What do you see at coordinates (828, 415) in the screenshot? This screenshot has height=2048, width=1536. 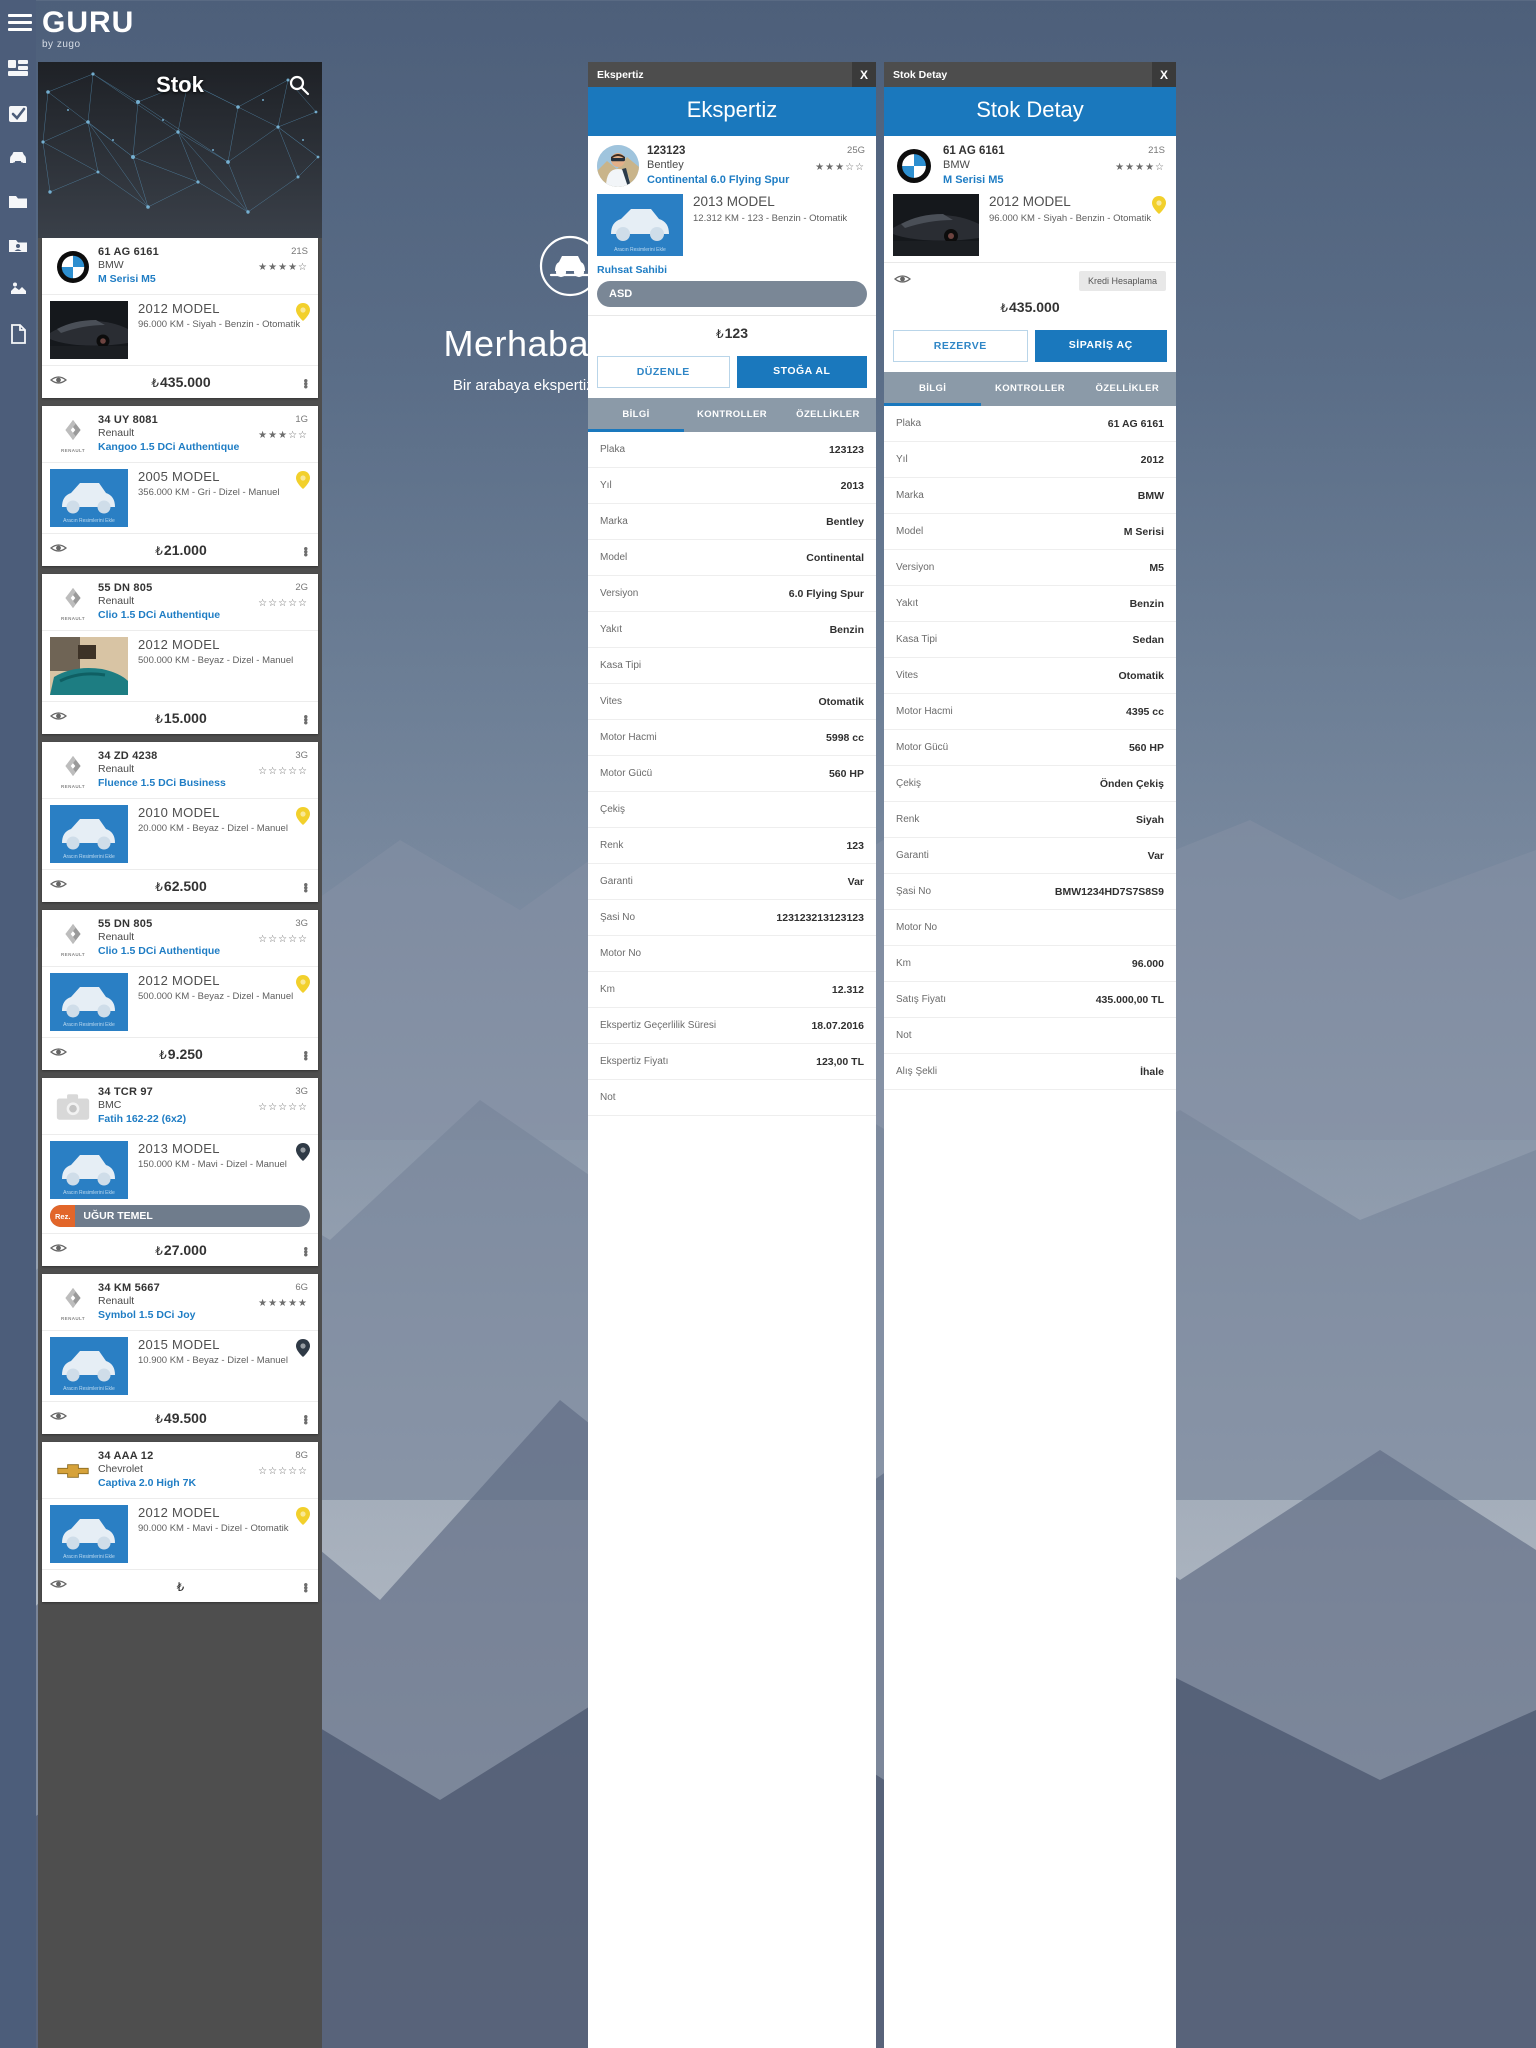 I see `ekspertiz-tab-özelli̇kler: ÖZELLİKLER` at bounding box center [828, 415].